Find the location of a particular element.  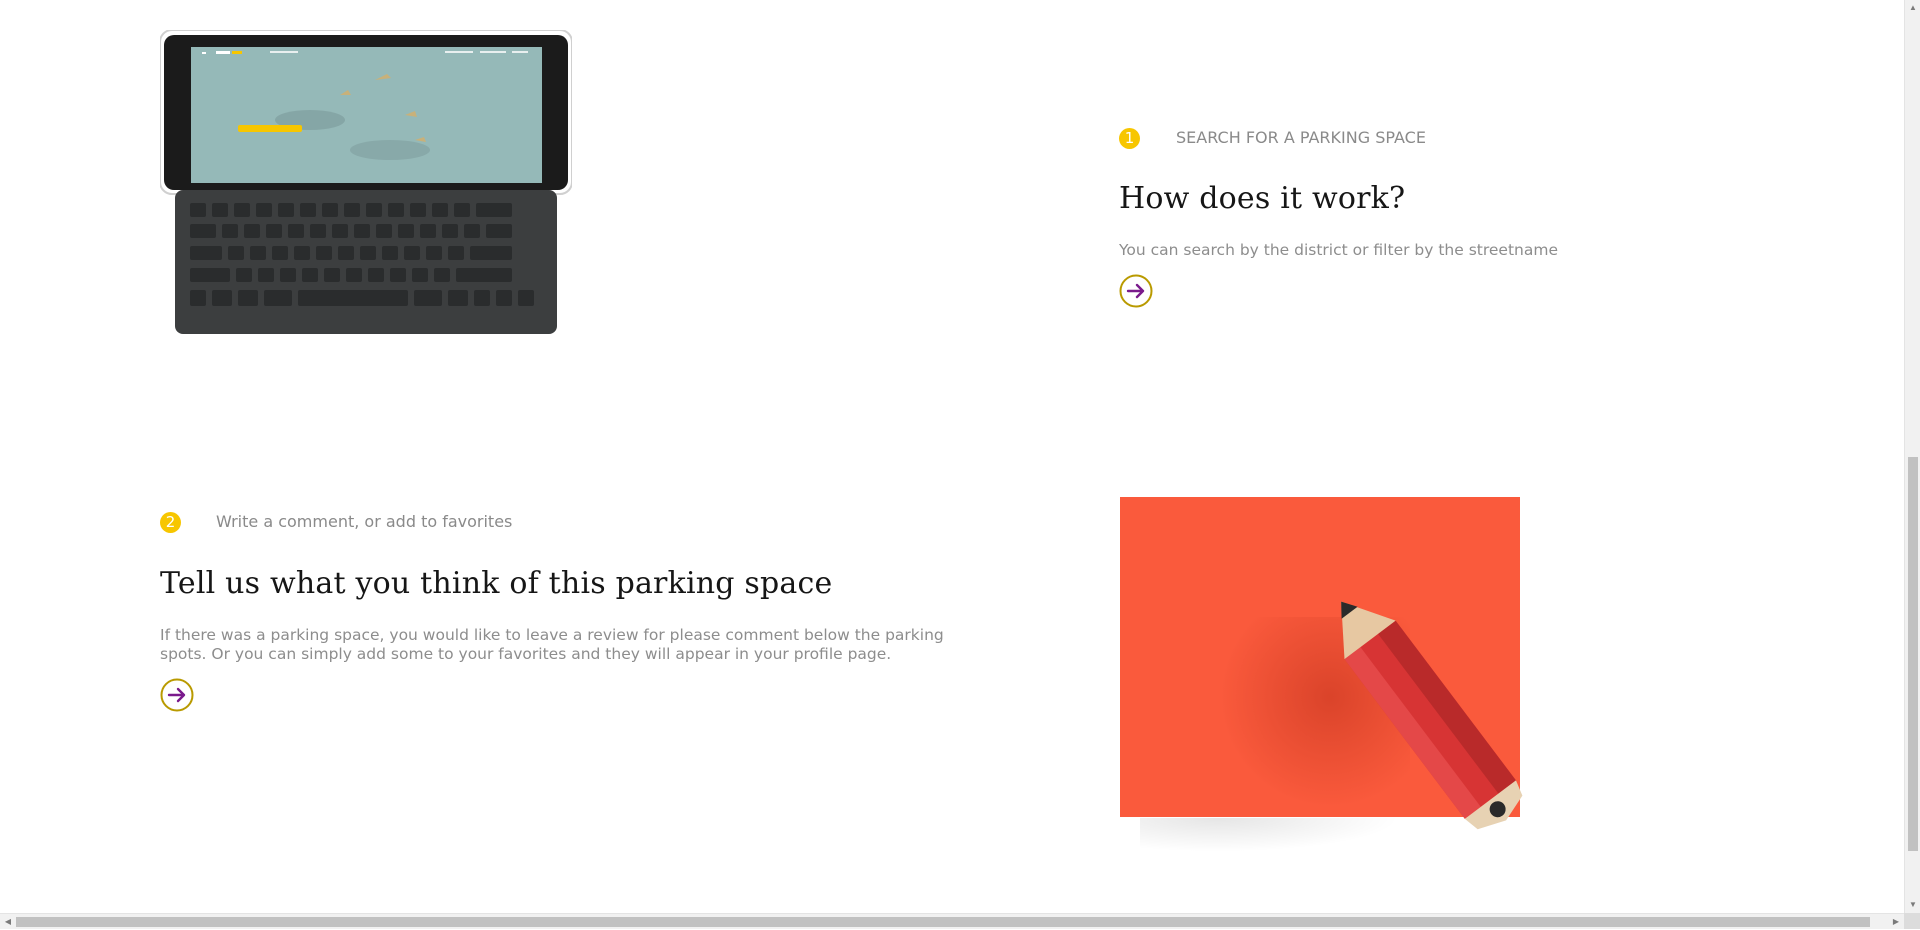

horizontal-scrollbar: ◀ ▶ is located at coordinates (952, 921).